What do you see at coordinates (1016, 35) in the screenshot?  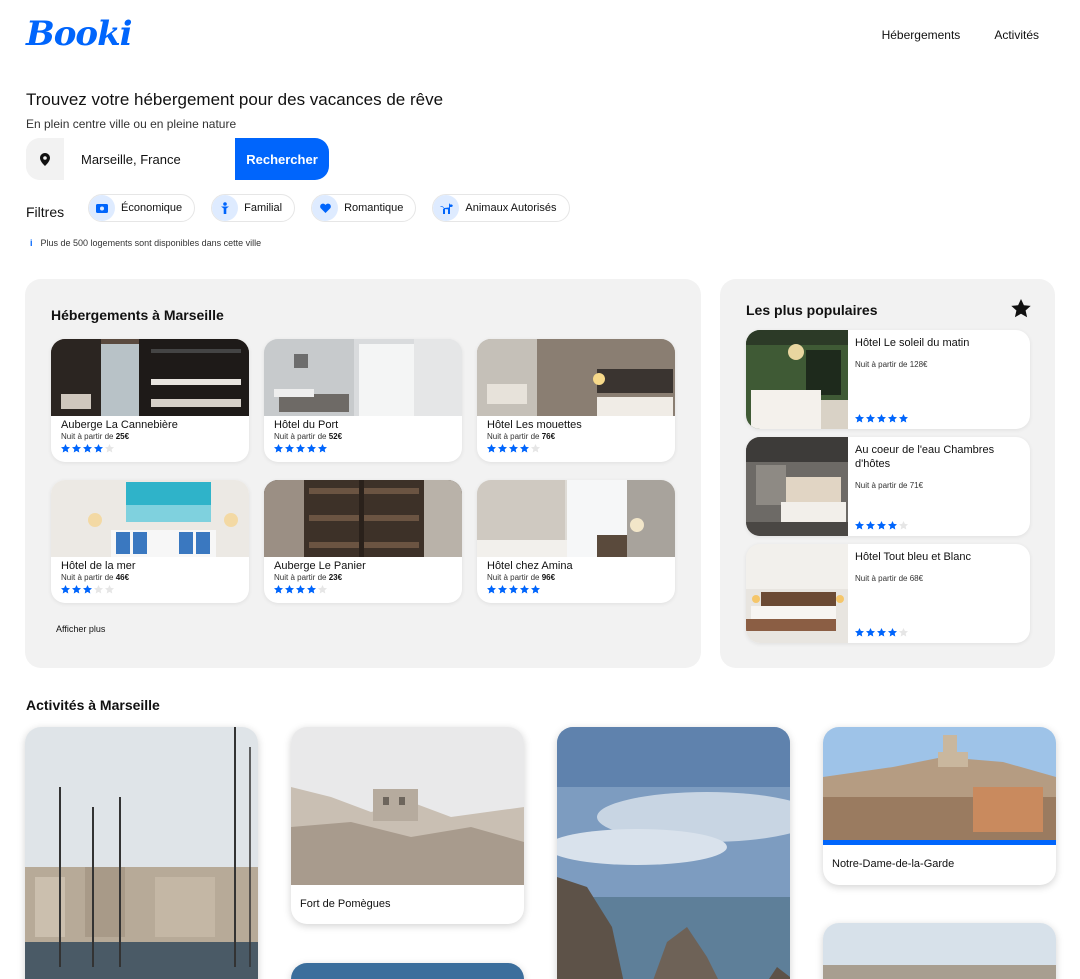 I see `nav-link-activites: Activités` at bounding box center [1016, 35].